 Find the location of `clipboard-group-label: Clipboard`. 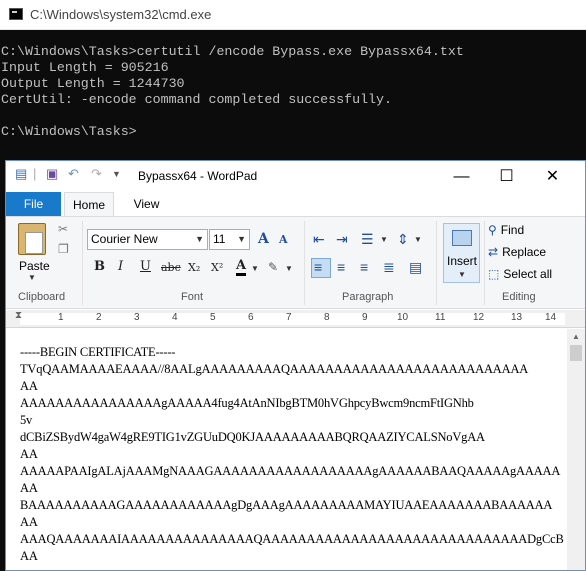

clipboard-group-label: Clipboard is located at coordinates (42, 297).